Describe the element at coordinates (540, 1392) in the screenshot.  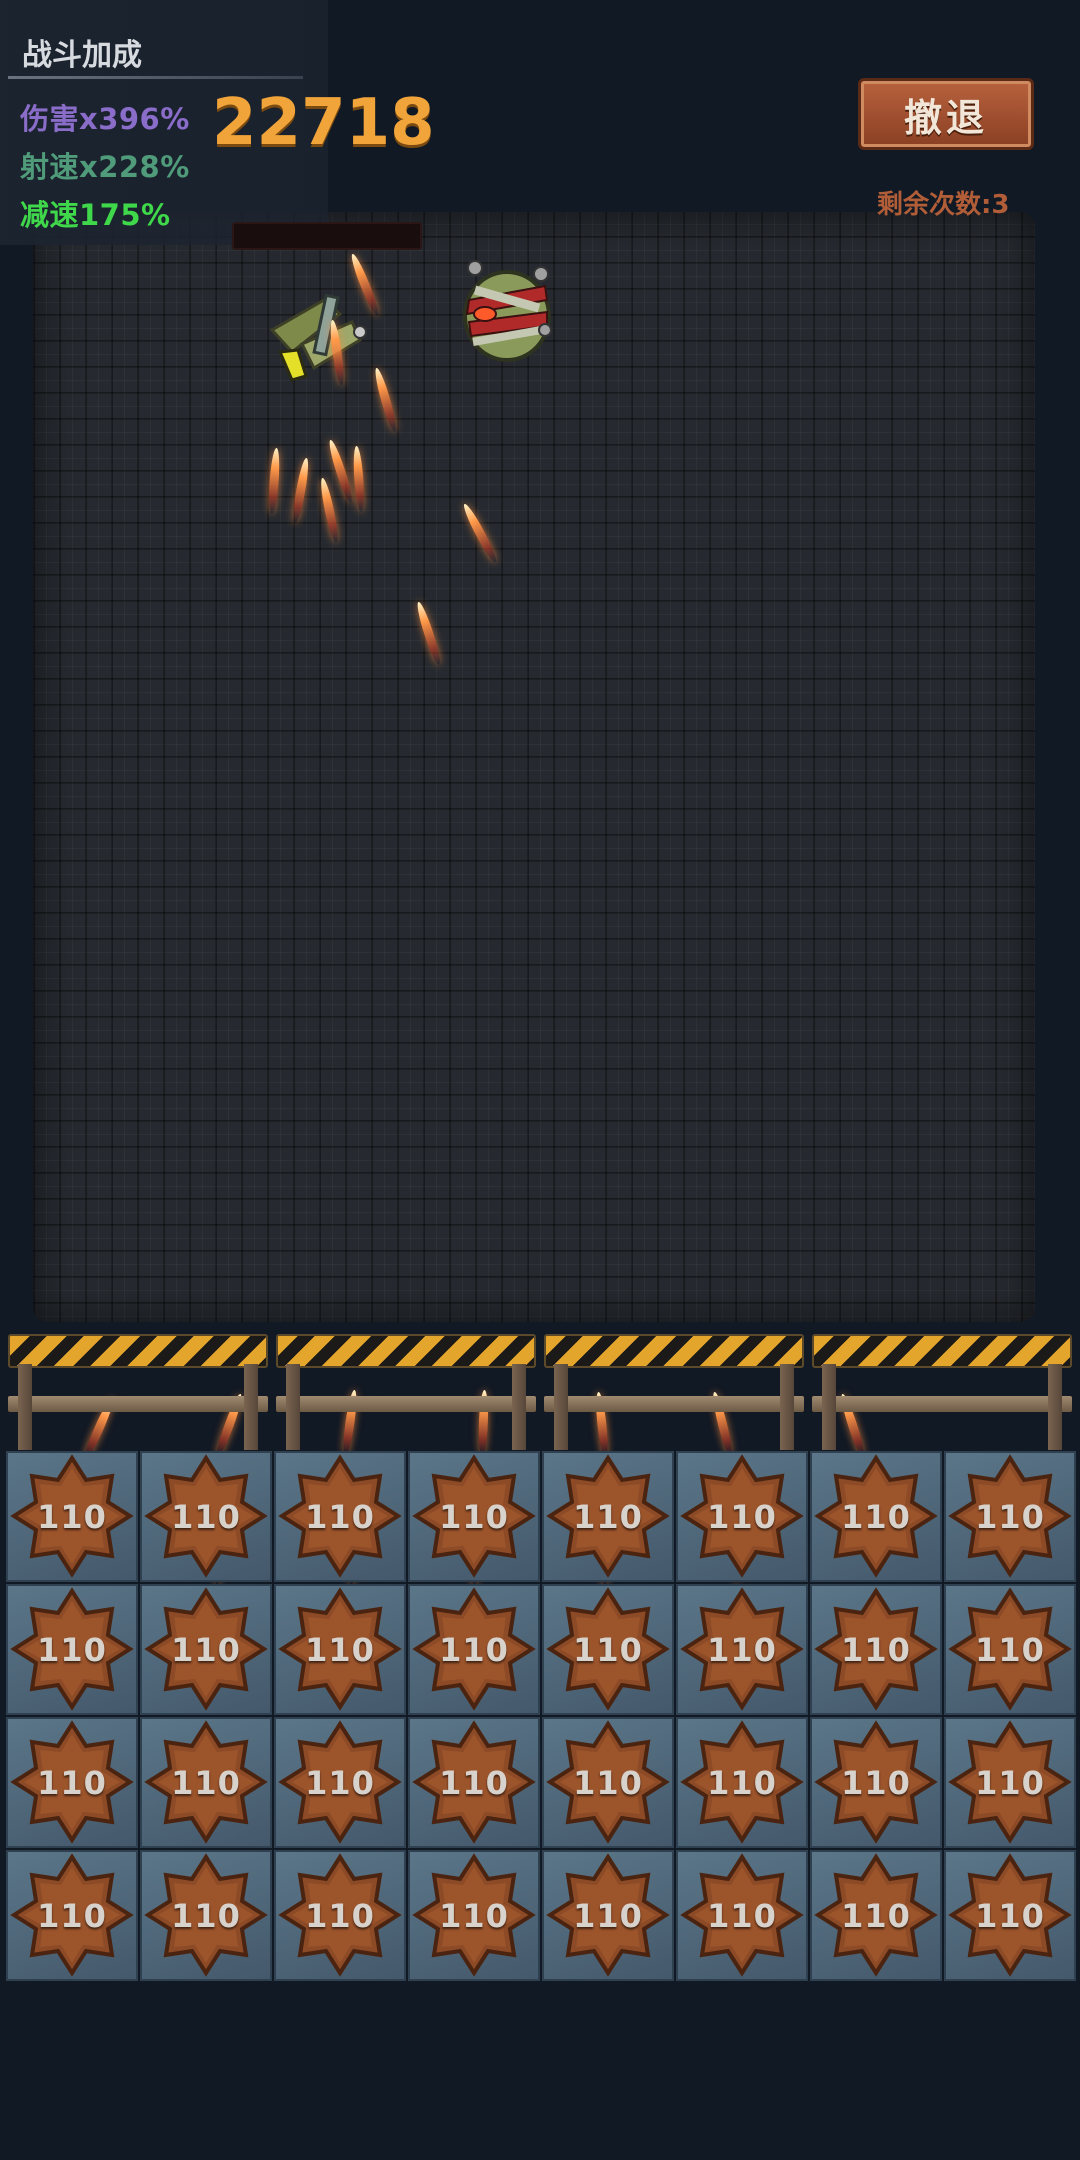
I see `barricade-row` at that location.